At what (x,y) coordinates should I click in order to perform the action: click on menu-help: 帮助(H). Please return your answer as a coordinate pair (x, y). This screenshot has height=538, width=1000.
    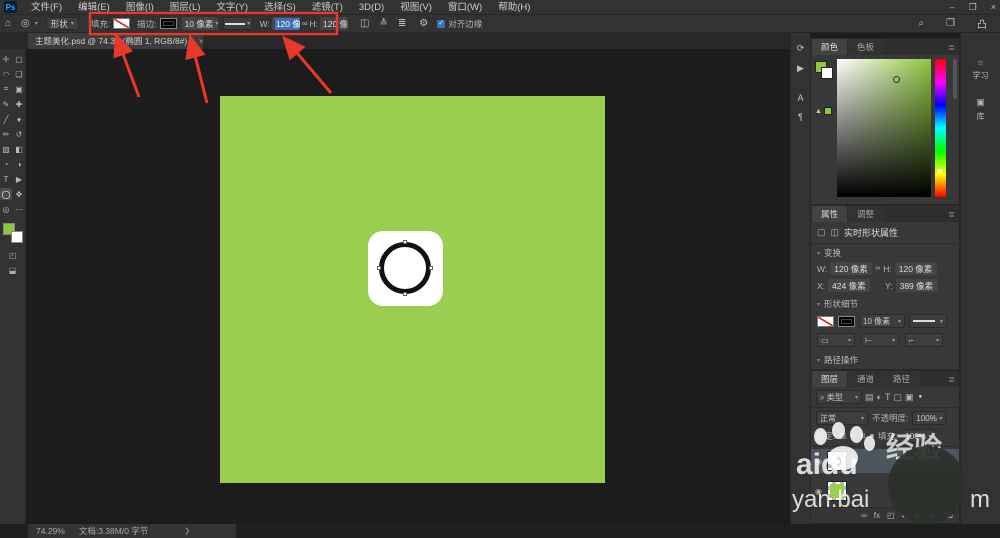
    Looking at the image, I should click on (514, 7).